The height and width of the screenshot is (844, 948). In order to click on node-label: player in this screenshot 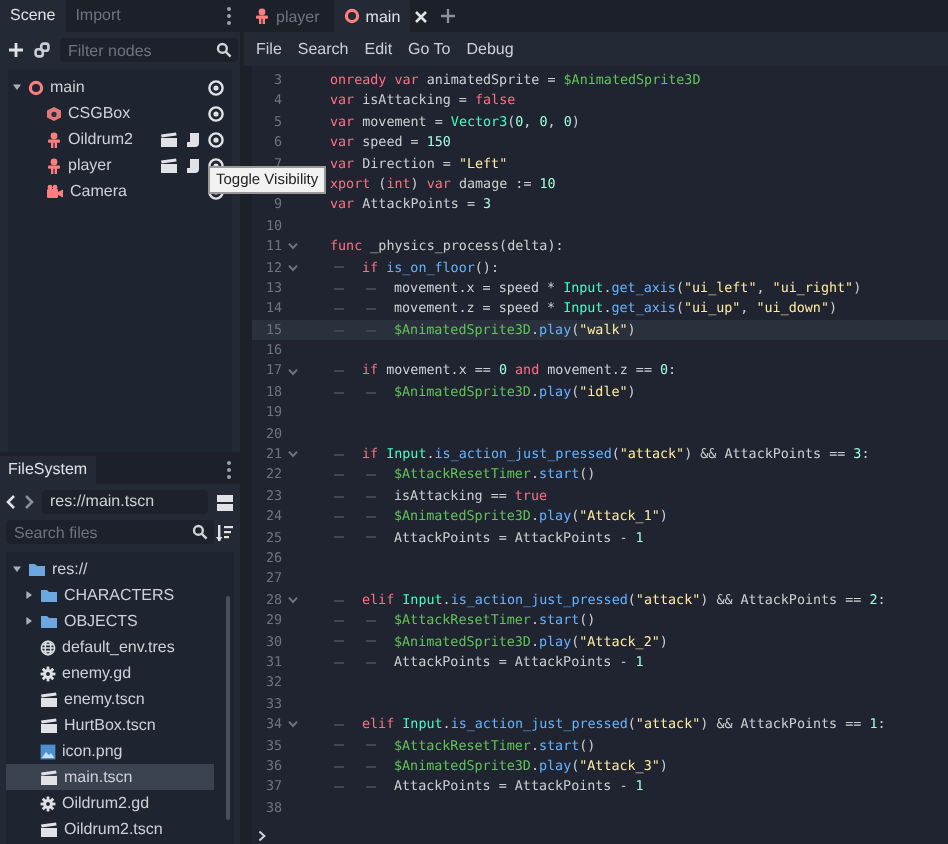, I will do `click(90, 165)`.